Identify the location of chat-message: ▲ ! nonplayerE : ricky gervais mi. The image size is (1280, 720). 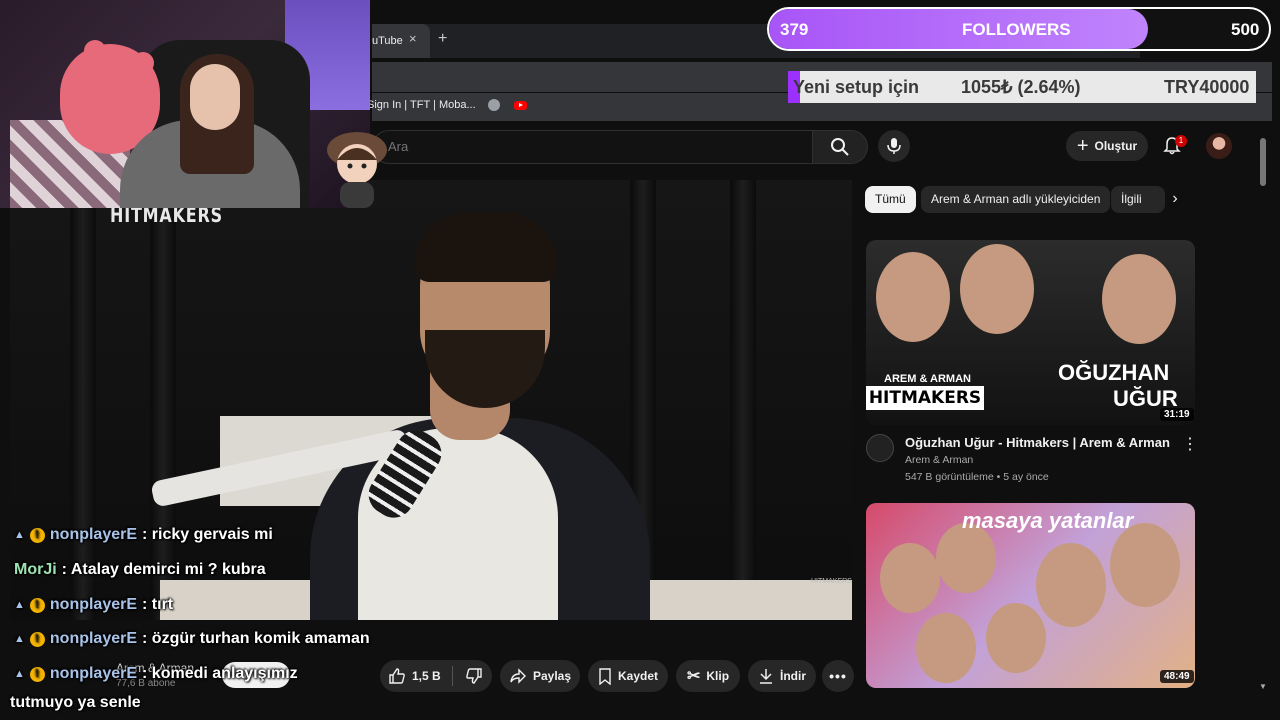
(143, 535).